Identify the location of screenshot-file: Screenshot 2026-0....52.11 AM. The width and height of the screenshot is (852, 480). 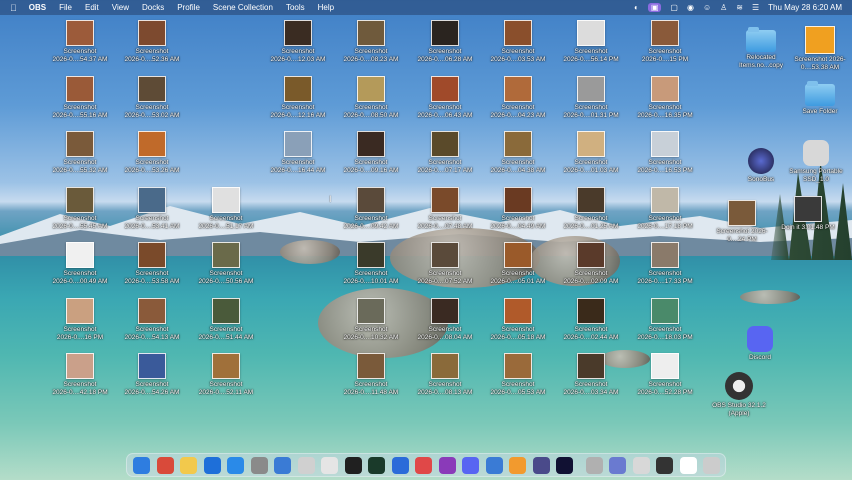
(226, 375).